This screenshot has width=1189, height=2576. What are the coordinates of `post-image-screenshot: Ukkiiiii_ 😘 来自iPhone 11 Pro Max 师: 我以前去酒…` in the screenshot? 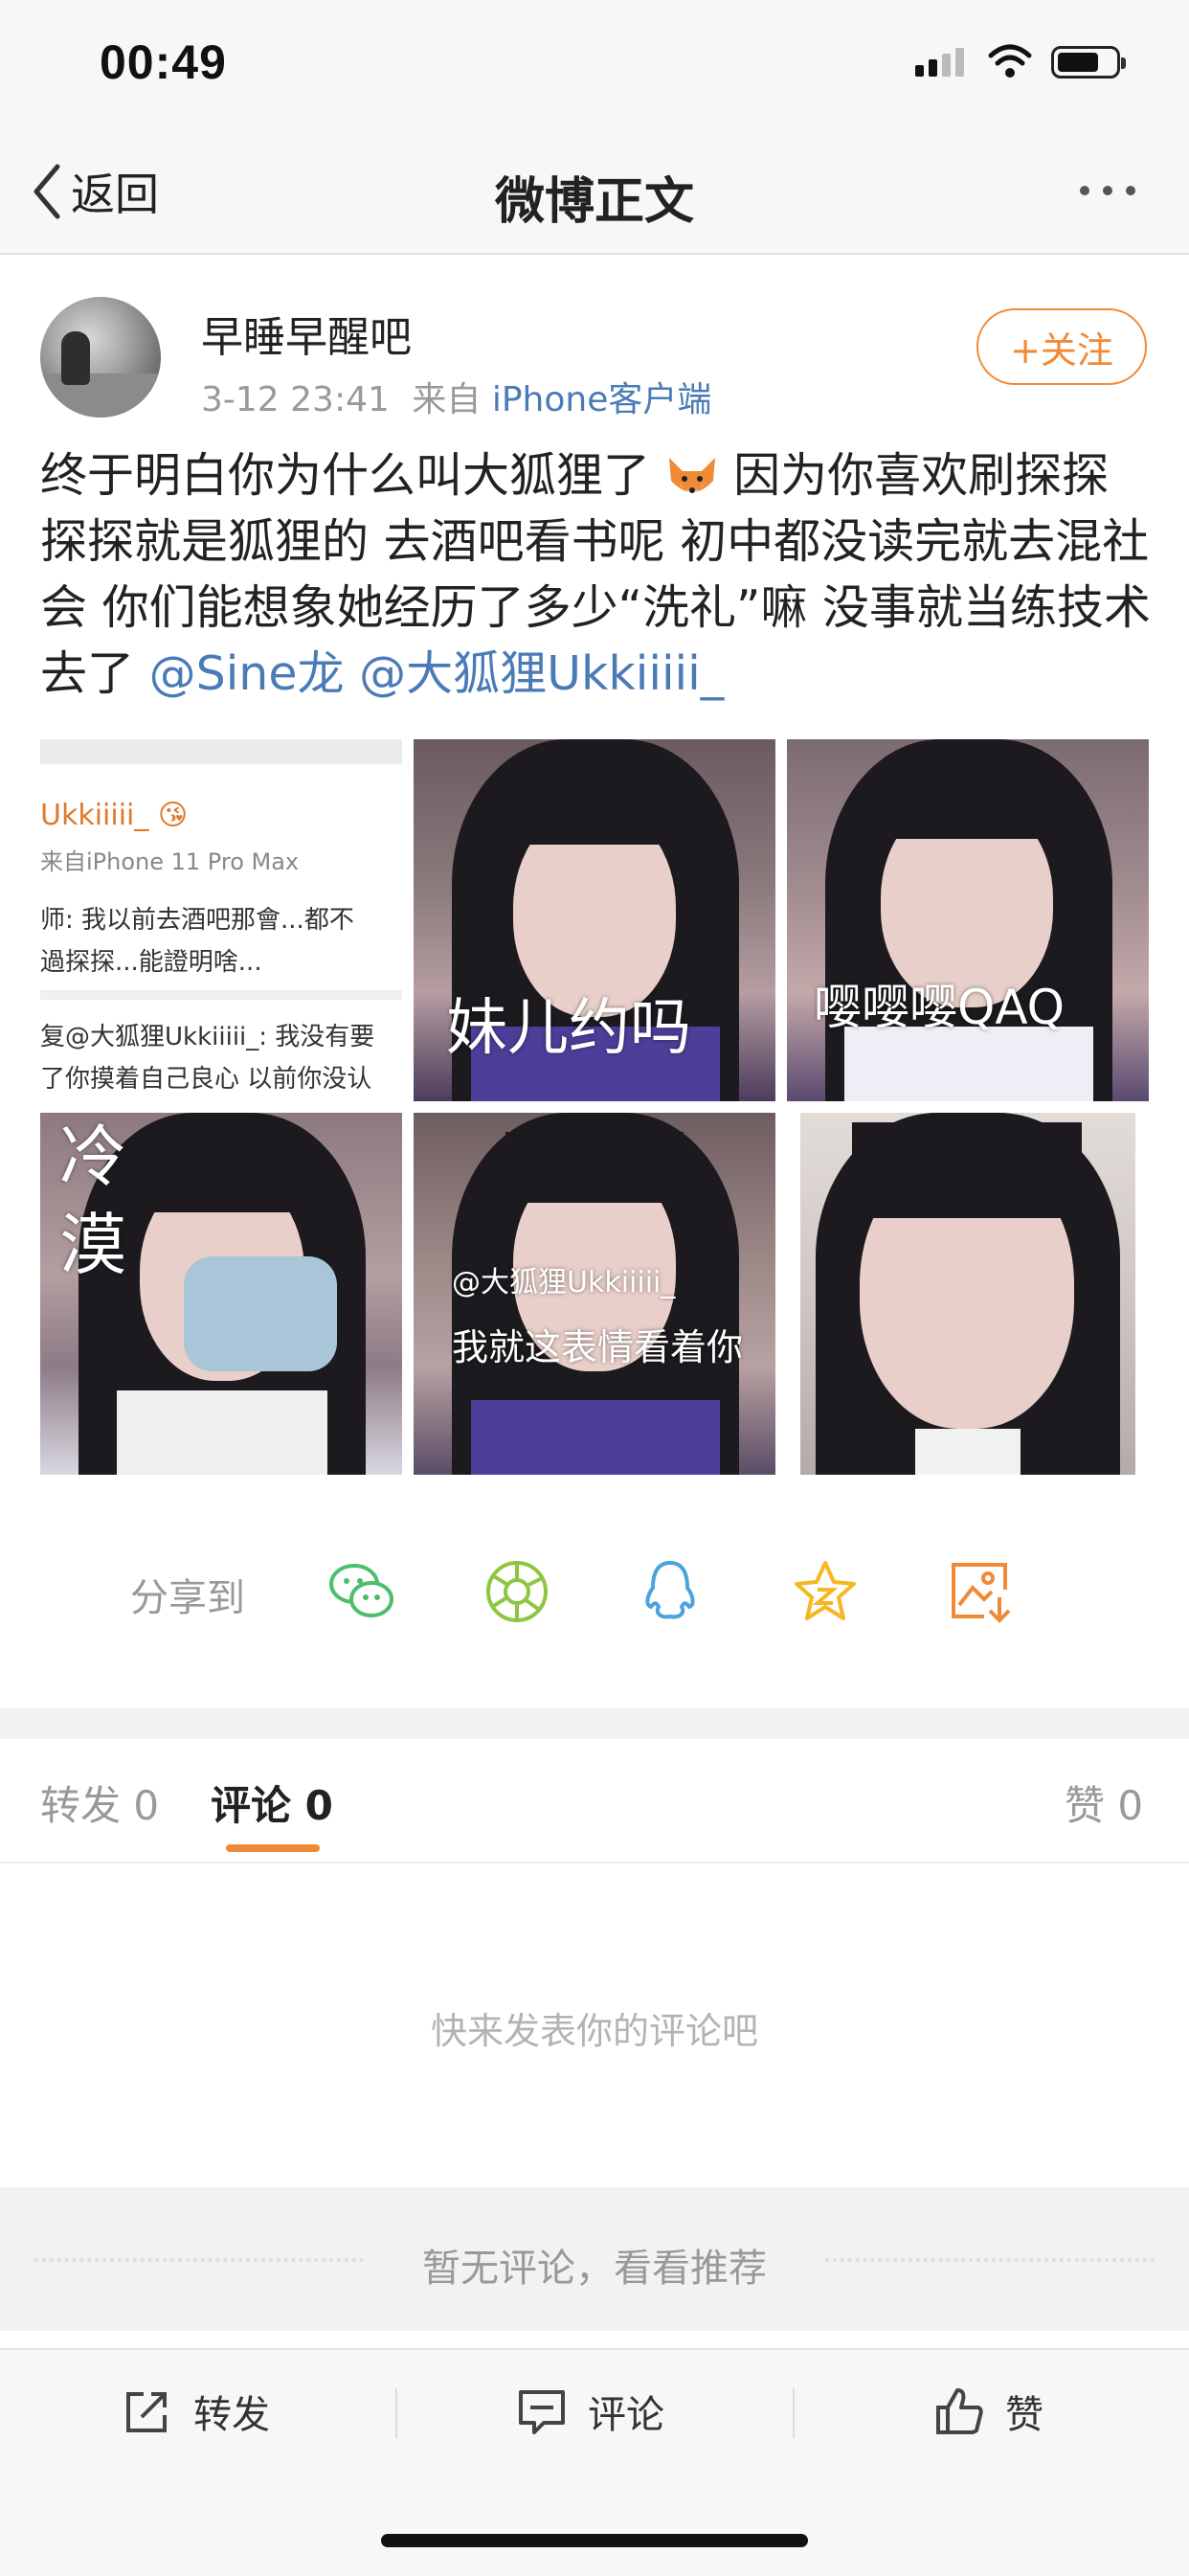 It's located at (221, 920).